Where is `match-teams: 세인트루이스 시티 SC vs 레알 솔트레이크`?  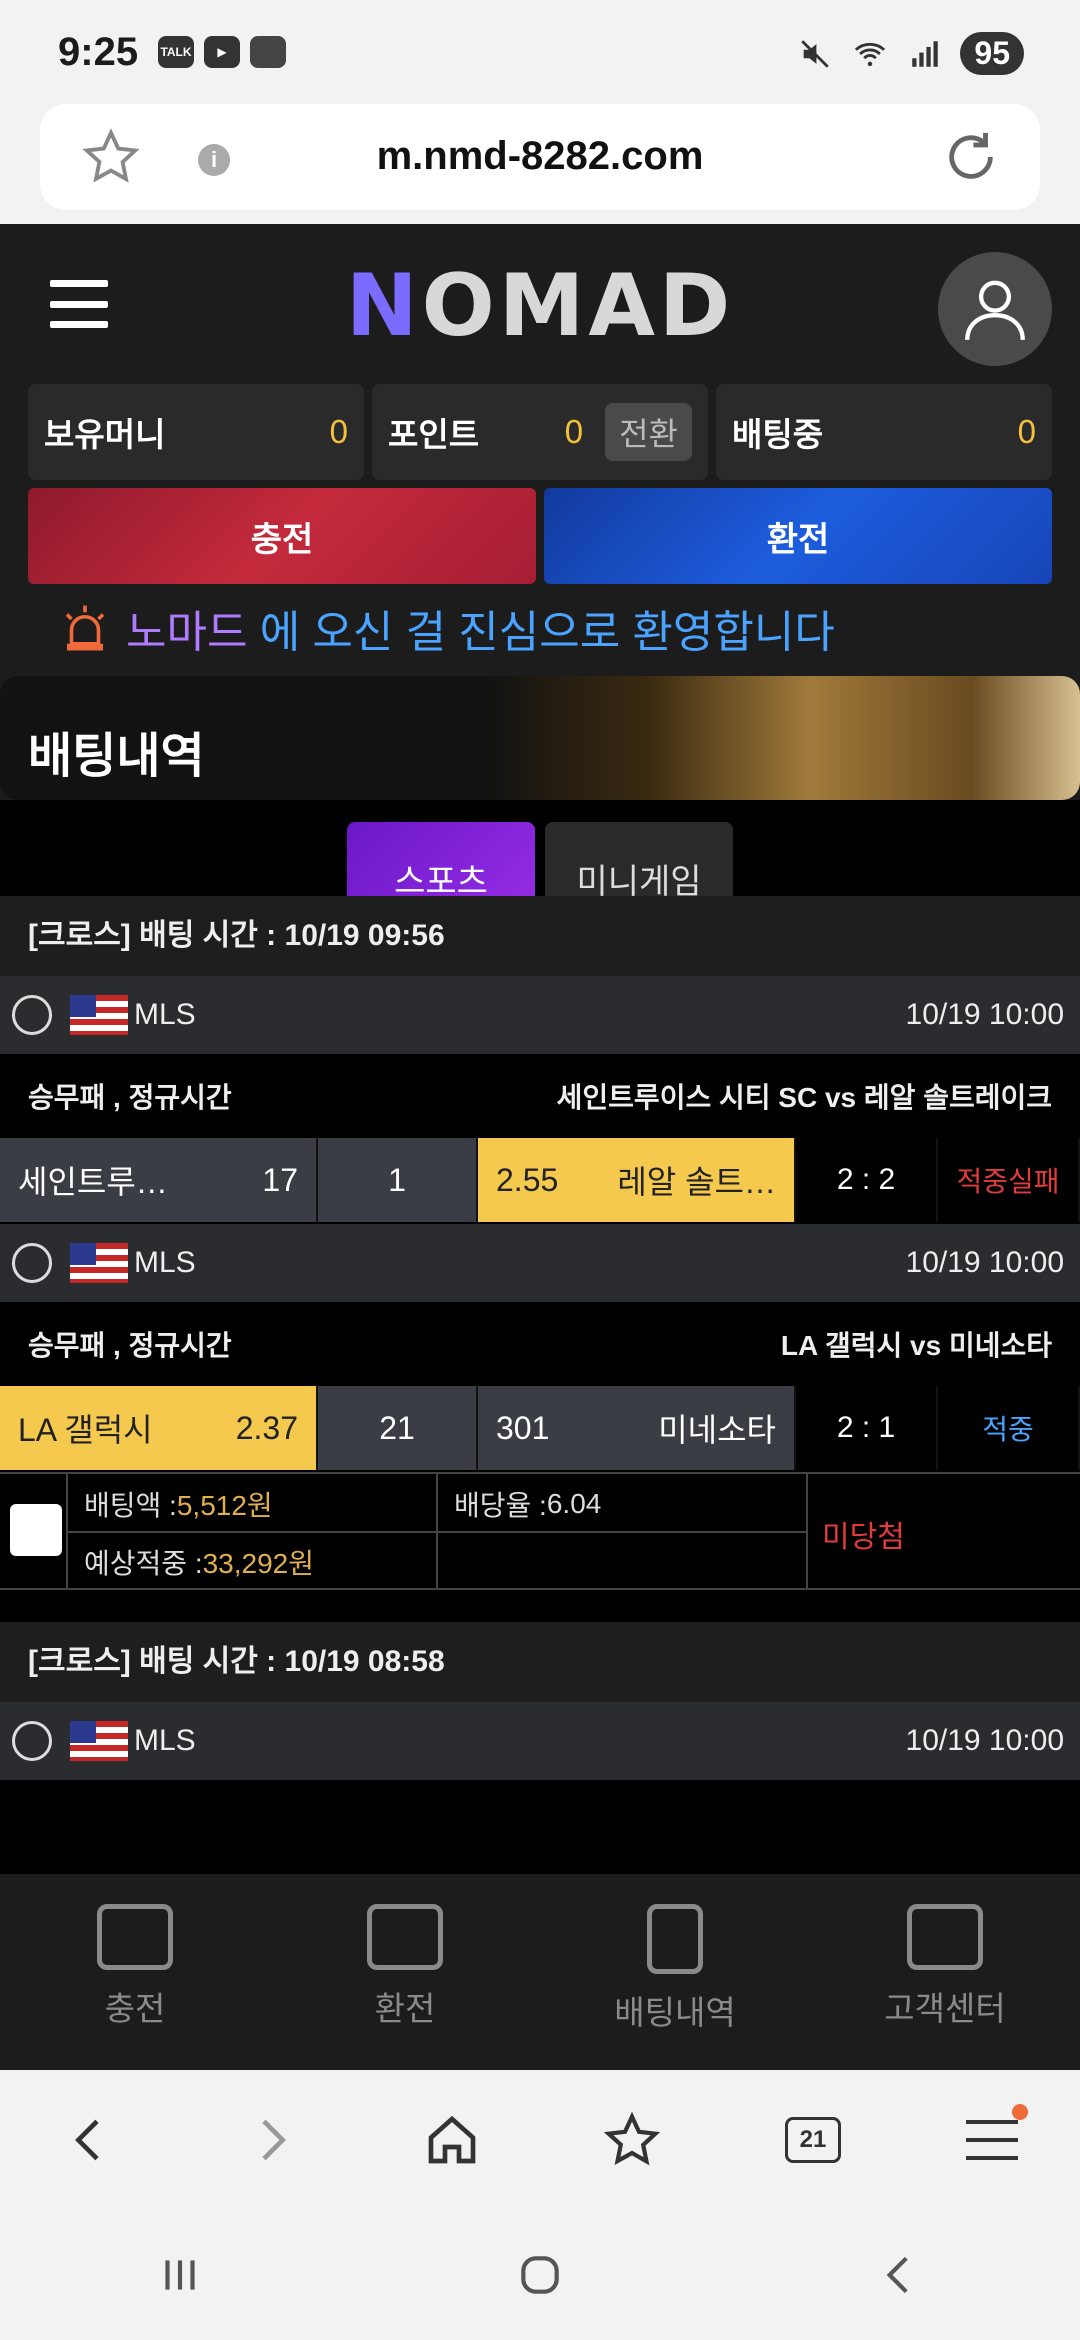
match-teams: 세인트루이스 시티 SC vs 레알 솔트레이크 is located at coordinates (804, 1097).